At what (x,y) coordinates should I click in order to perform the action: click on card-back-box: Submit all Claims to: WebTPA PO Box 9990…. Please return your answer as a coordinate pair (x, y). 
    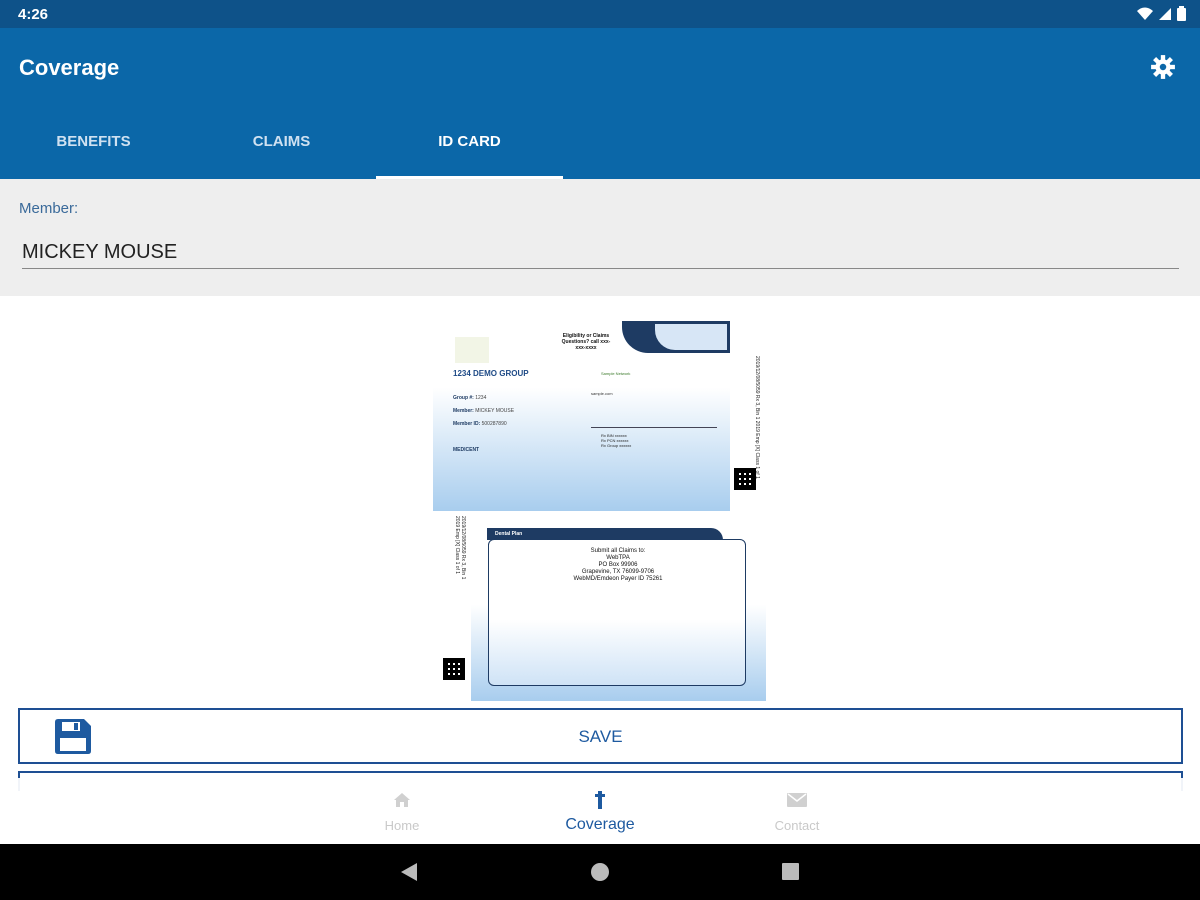
    Looking at the image, I should click on (617, 612).